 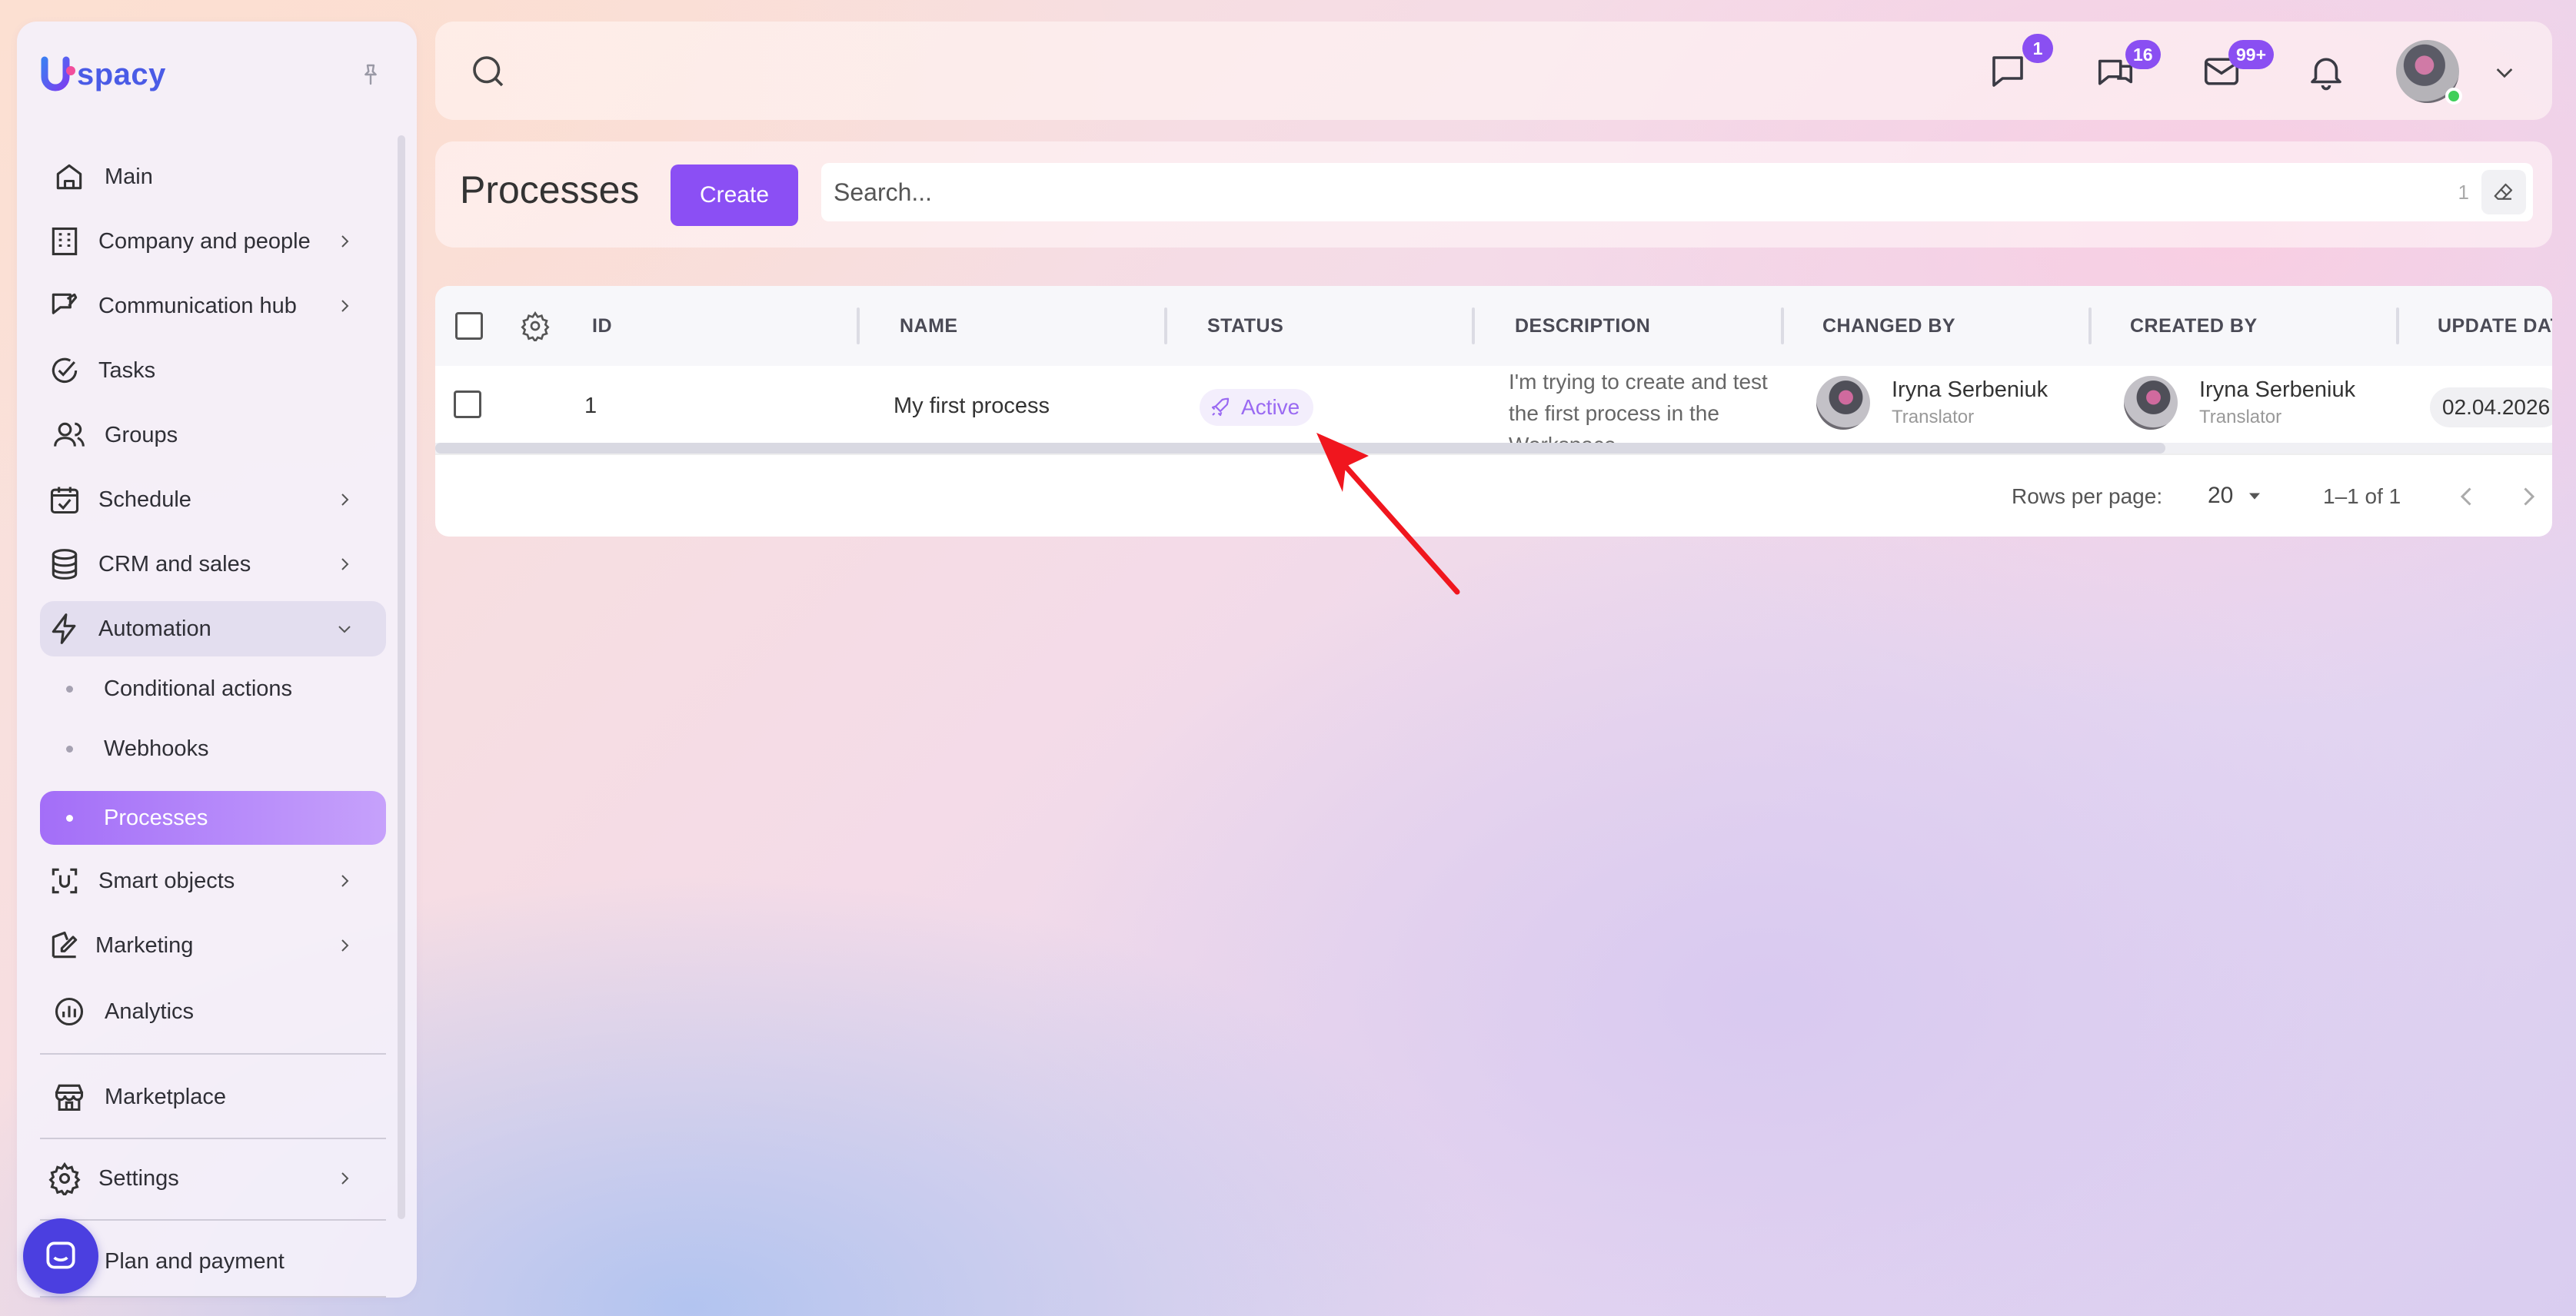 What do you see at coordinates (2037, 48) in the screenshot?
I see `messages-badge: 1` at bounding box center [2037, 48].